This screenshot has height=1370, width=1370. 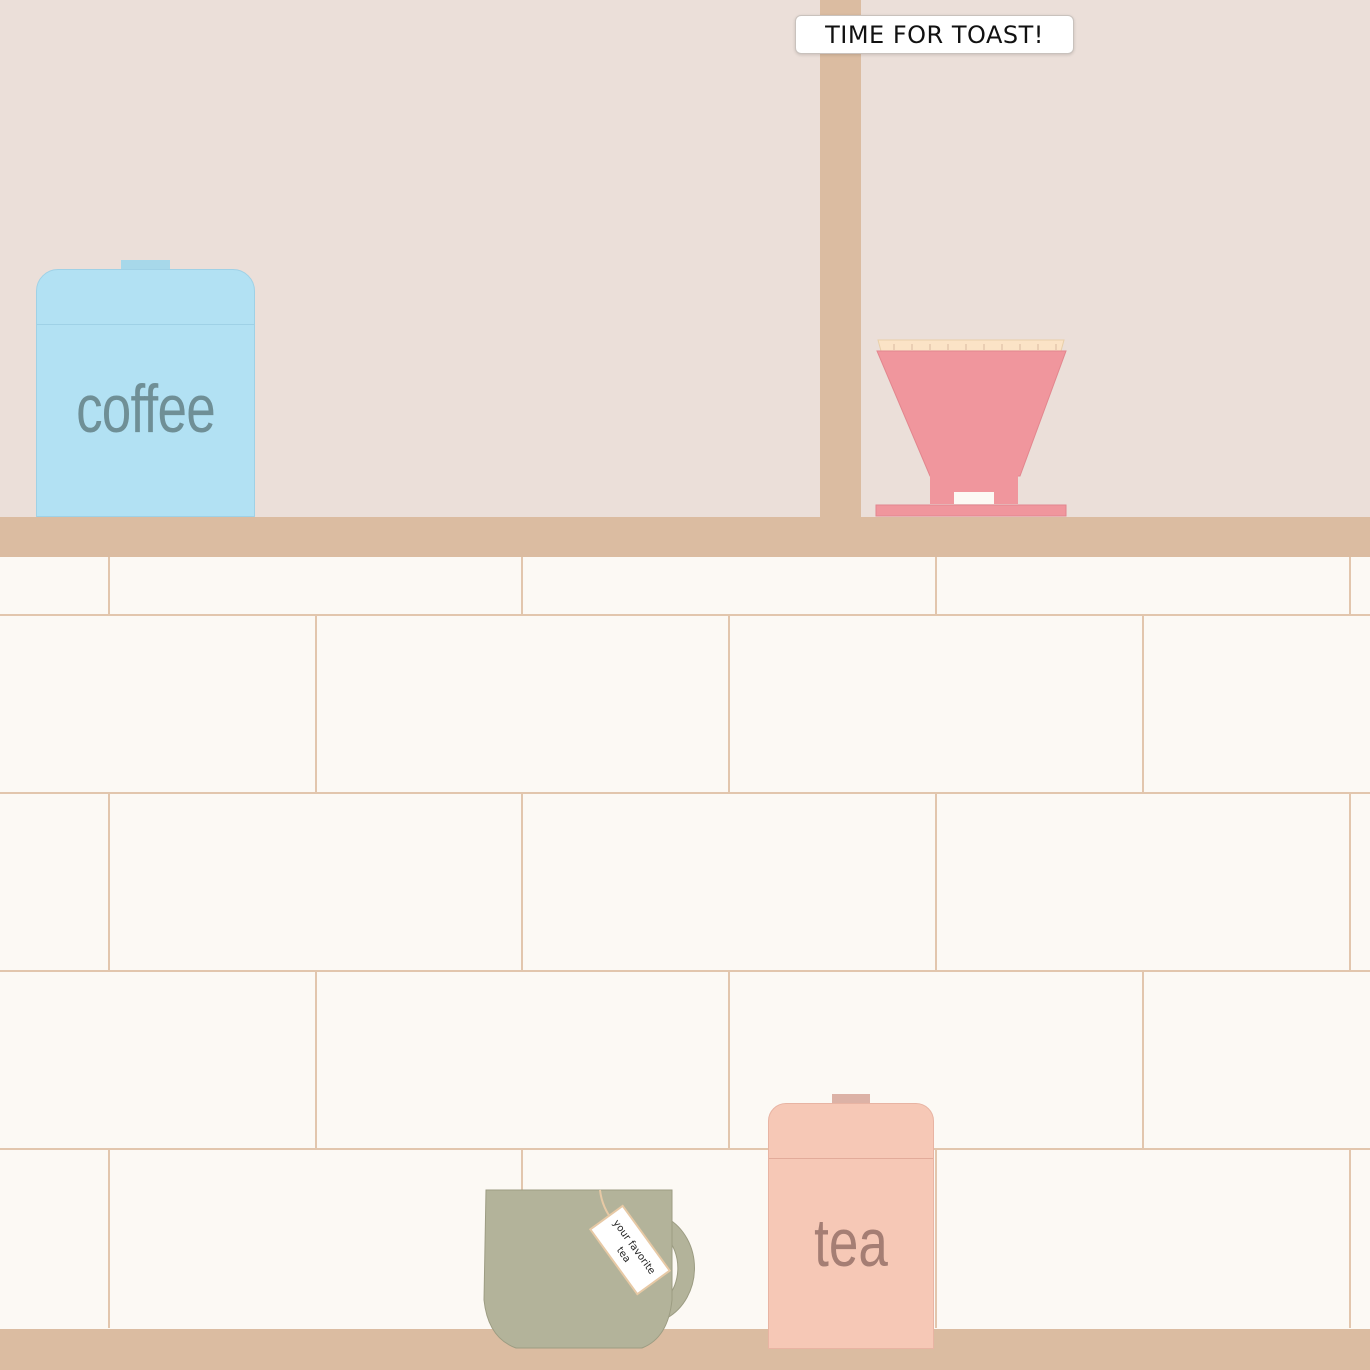 I want to click on shelf, so click(x=685, y=537).